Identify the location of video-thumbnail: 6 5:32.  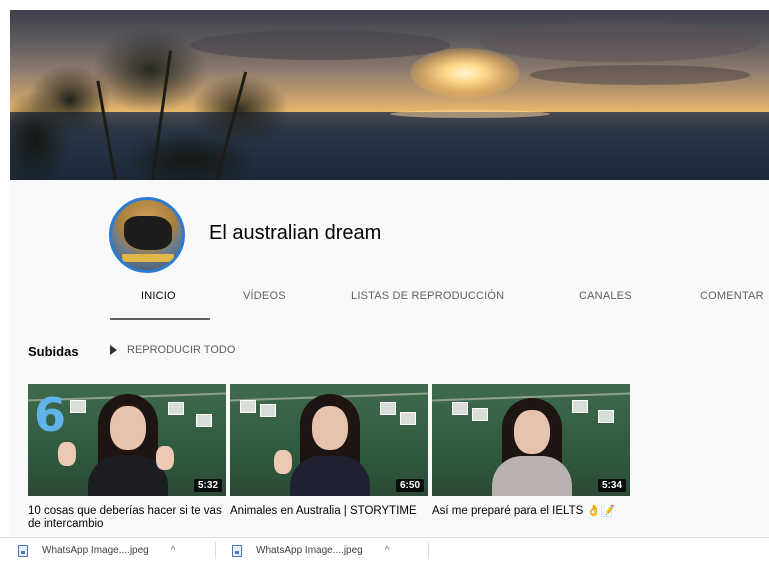
(127, 440).